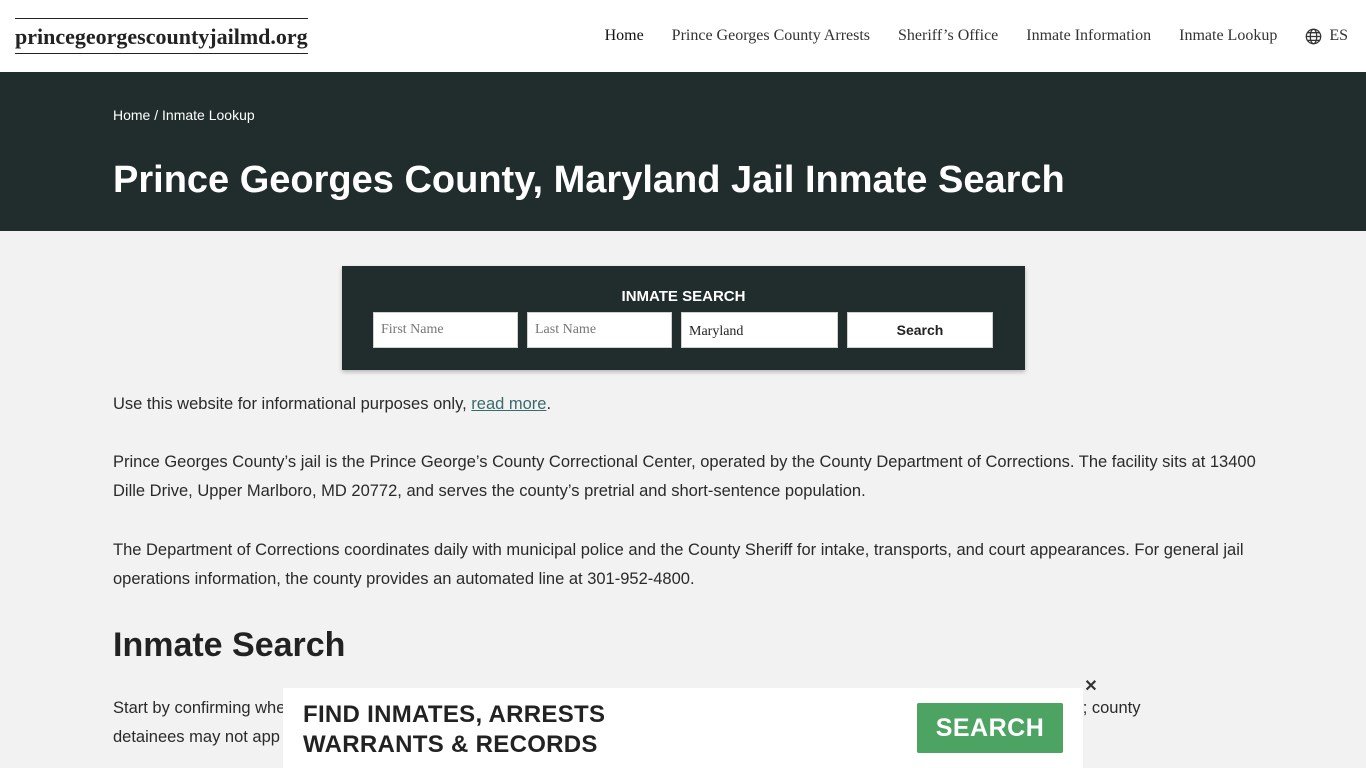  What do you see at coordinates (1088, 36) in the screenshot?
I see `nav-inmate-information: Inmate Information` at bounding box center [1088, 36].